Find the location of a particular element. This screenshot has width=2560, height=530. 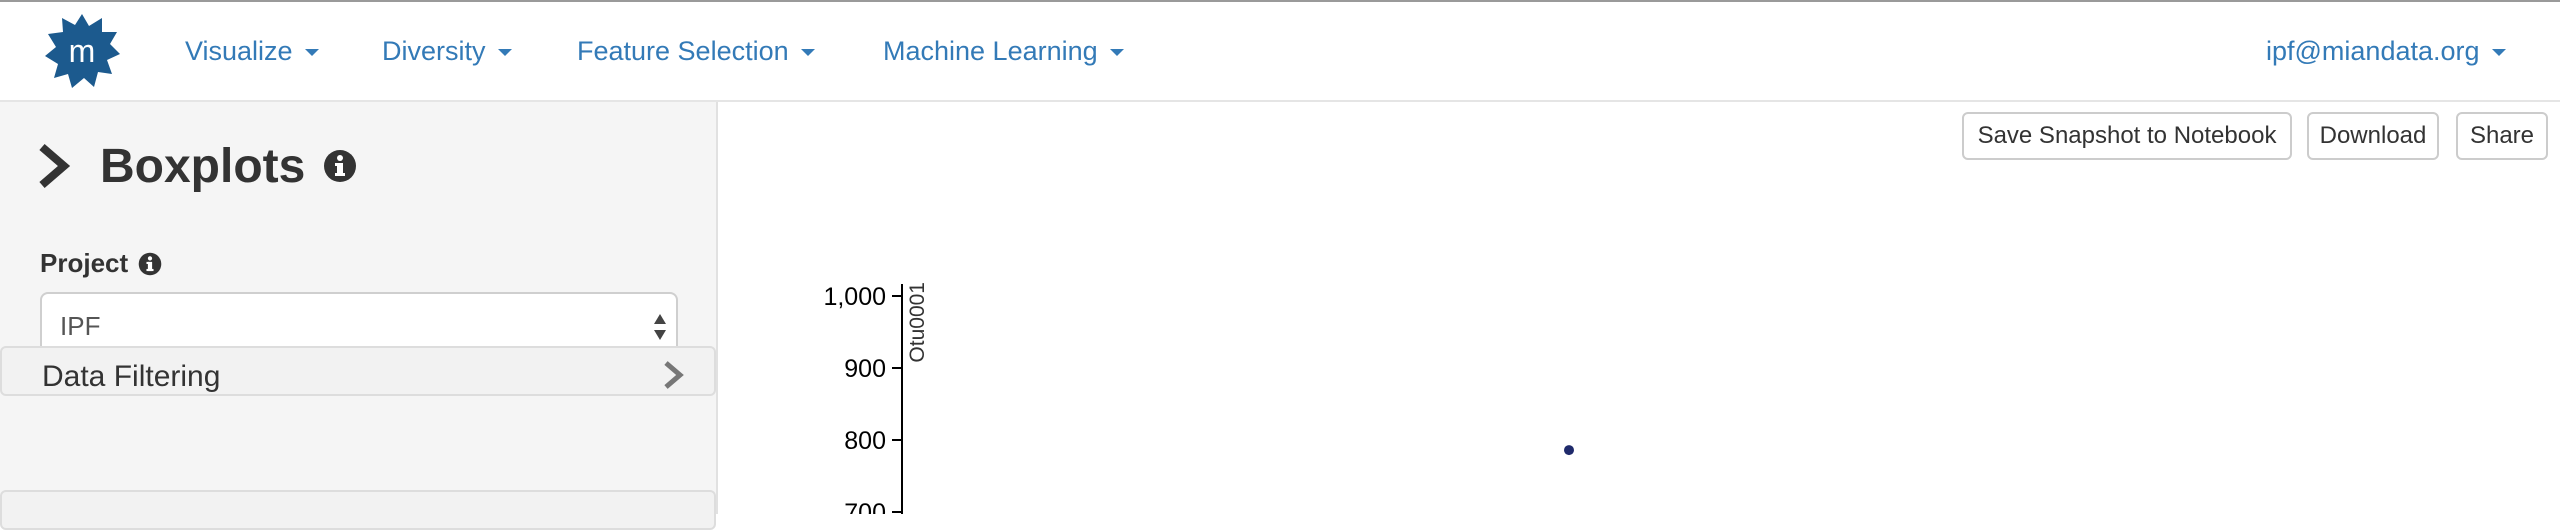

y-tick-label: 700 is located at coordinates (865, 506).